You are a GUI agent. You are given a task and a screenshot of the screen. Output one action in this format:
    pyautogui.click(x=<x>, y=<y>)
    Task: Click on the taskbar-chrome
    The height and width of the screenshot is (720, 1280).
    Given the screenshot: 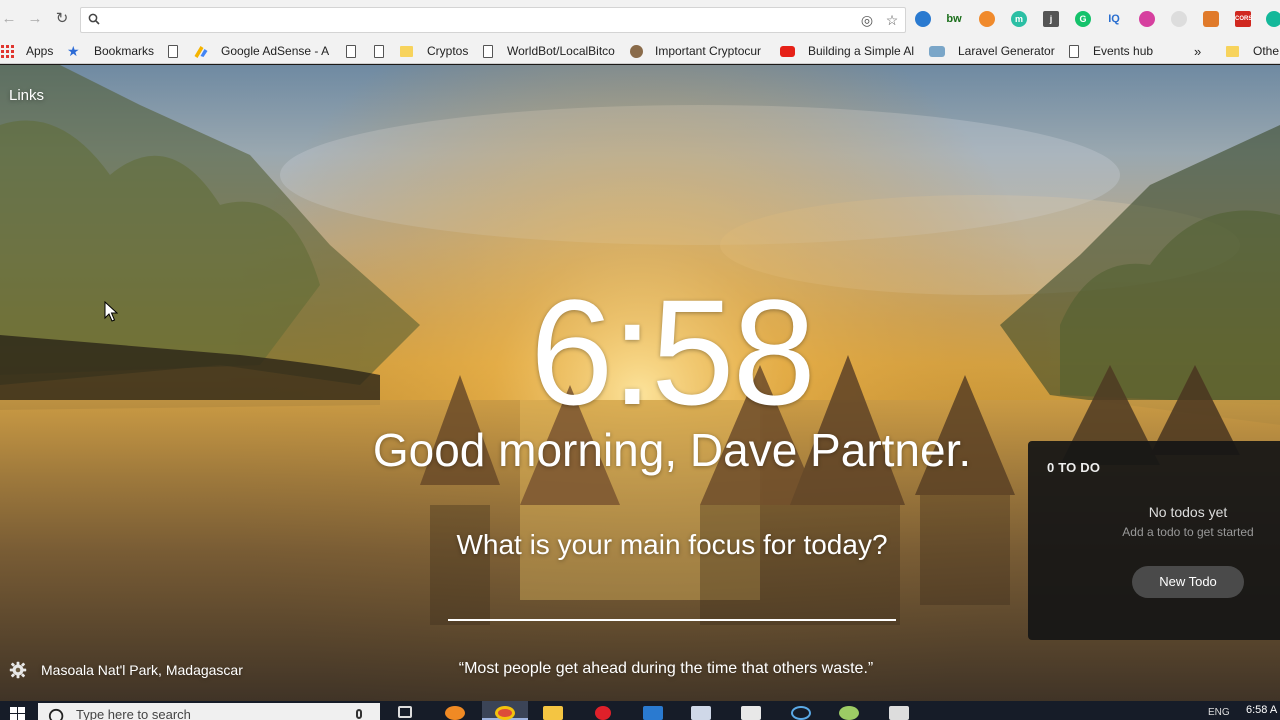 What is the action you would take?
    pyautogui.click(x=505, y=710)
    